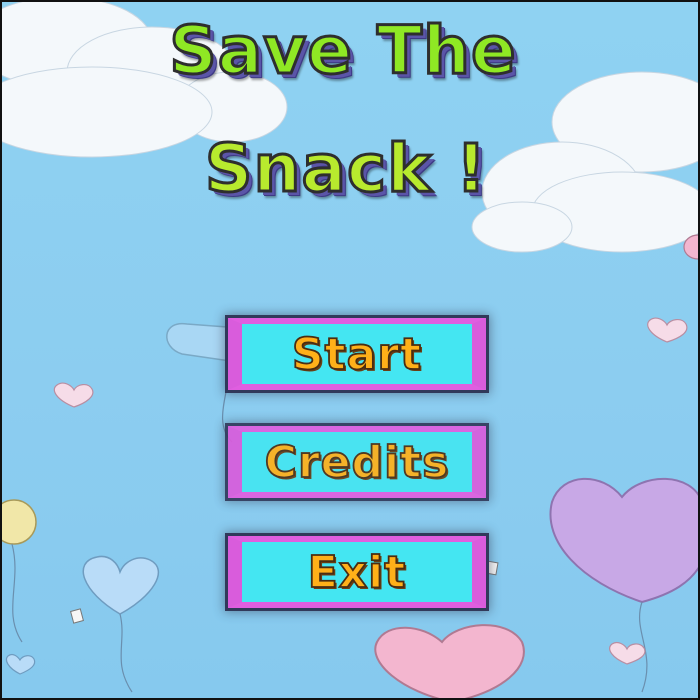  Describe the element at coordinates (449, 661) in the screenshot. I see `balloon-pink-heart` at that location.